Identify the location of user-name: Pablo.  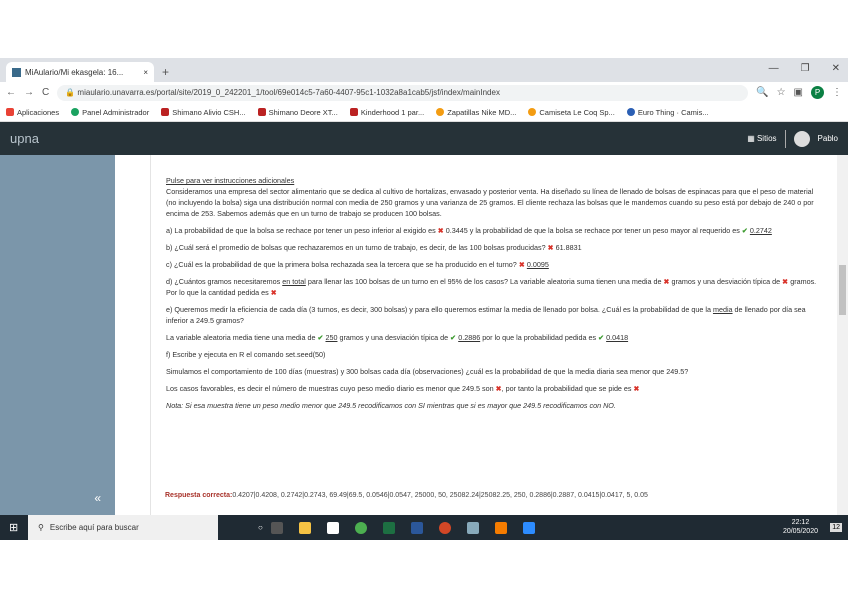
(828, 138).